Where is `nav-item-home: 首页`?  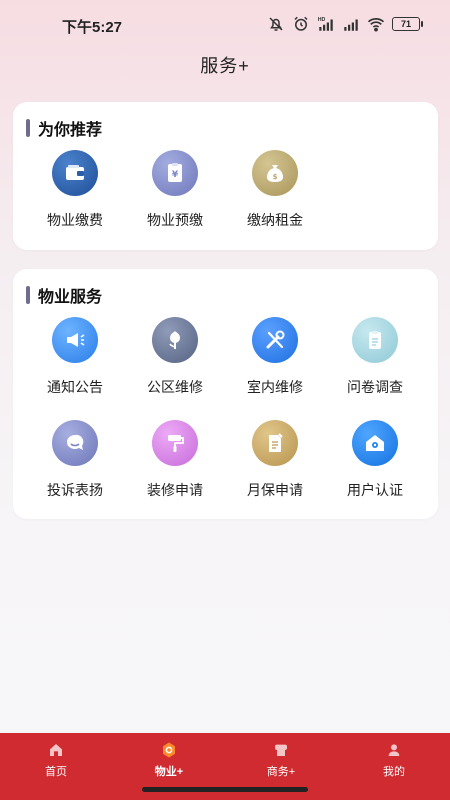
nav-item-home: 首页 is located at coordinates (56, 759).